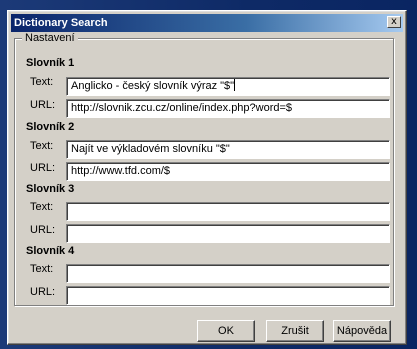 The image size is (417, 349). I want to click on dictionary-3-title: Slovník 3, so click(50, 189).